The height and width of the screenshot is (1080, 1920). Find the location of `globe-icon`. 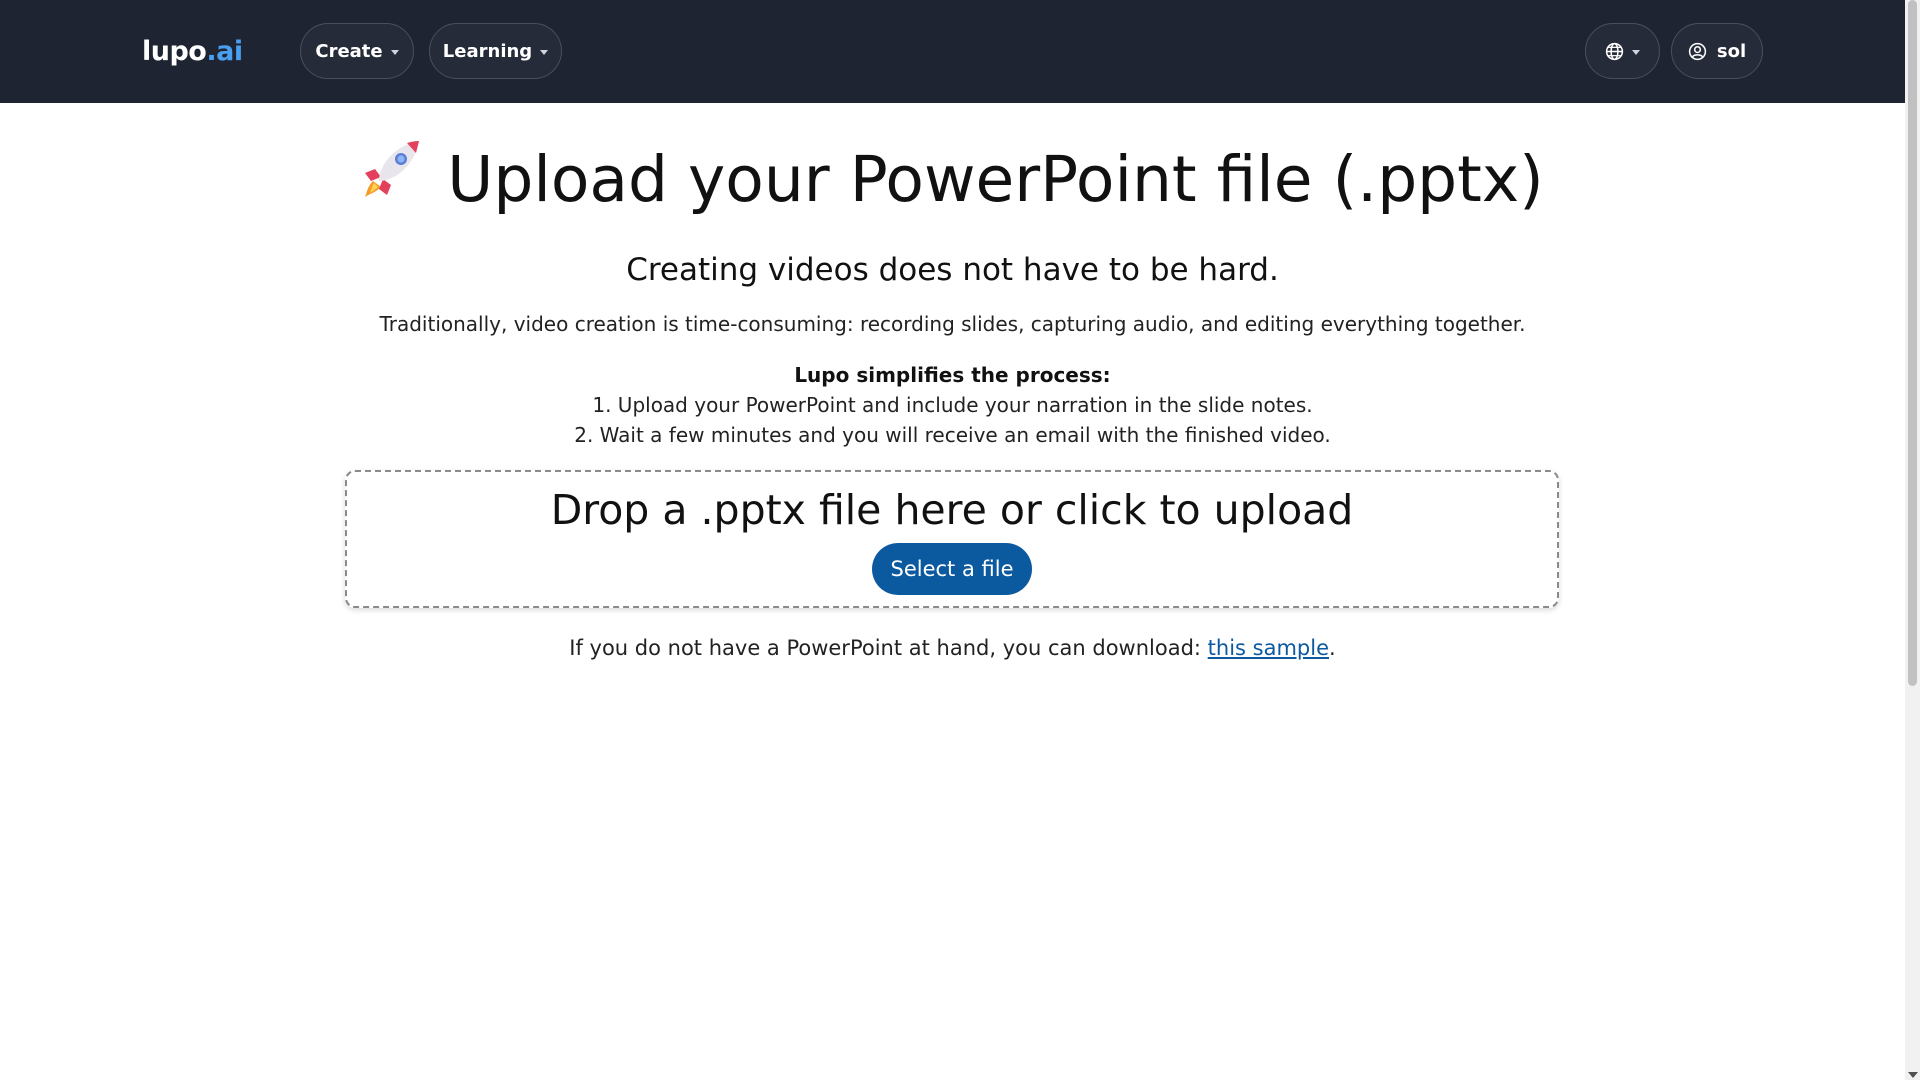

globe-icon is located at coordinates (1614, 51).